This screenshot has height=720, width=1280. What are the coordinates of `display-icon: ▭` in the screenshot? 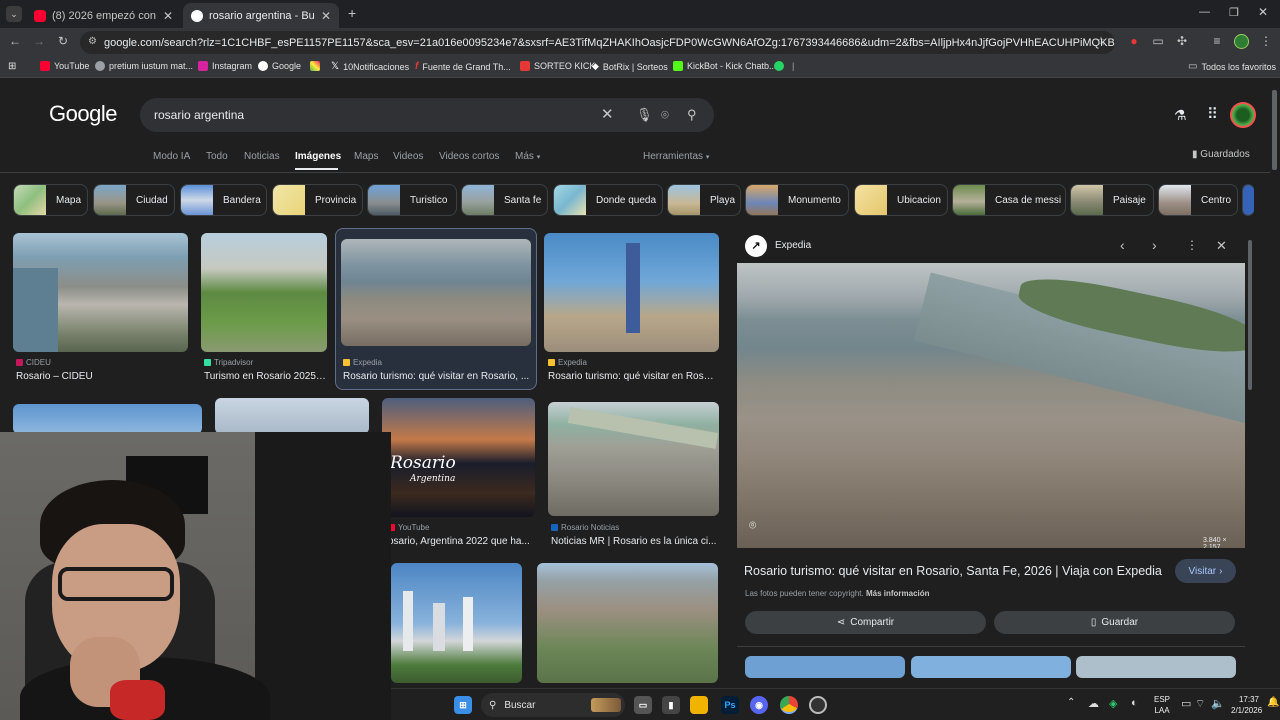 It's located at (1186, 703).